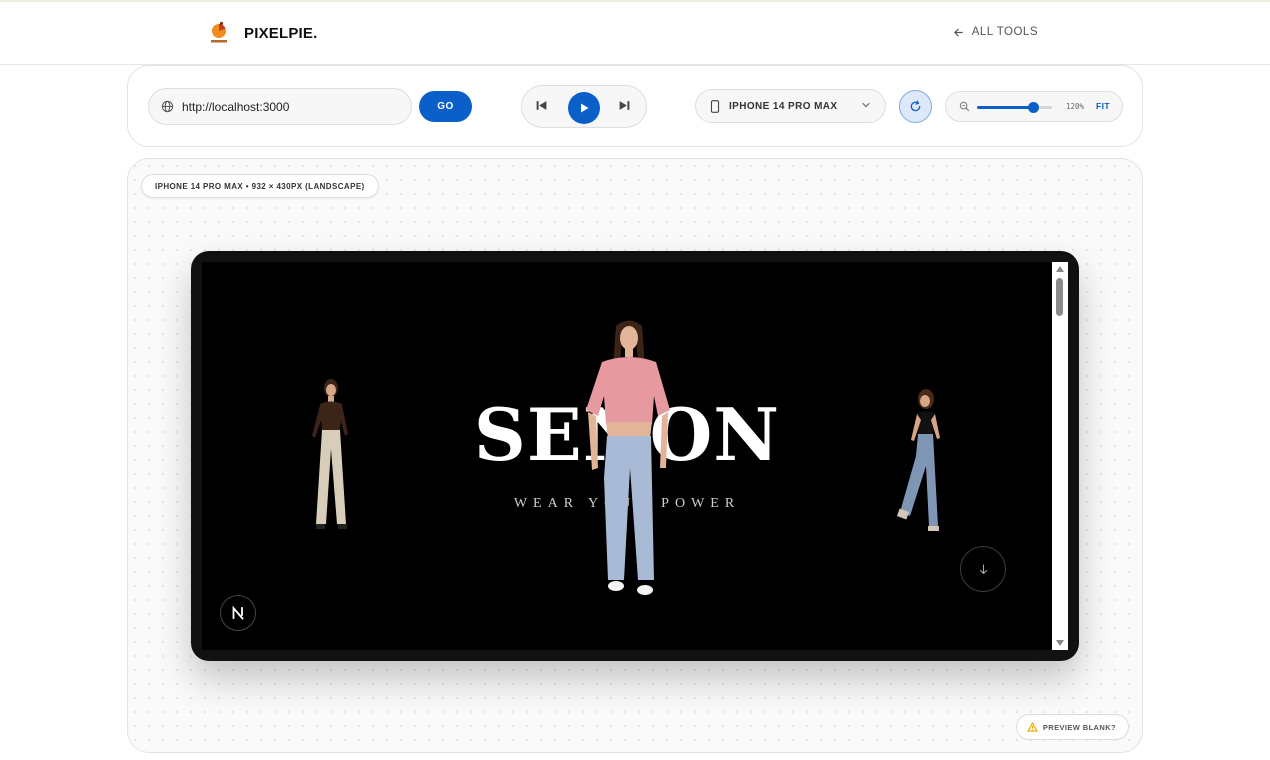 The width and height of the screenshot is (1270, 760). I want to click on playback-controls, so click(584, 106).